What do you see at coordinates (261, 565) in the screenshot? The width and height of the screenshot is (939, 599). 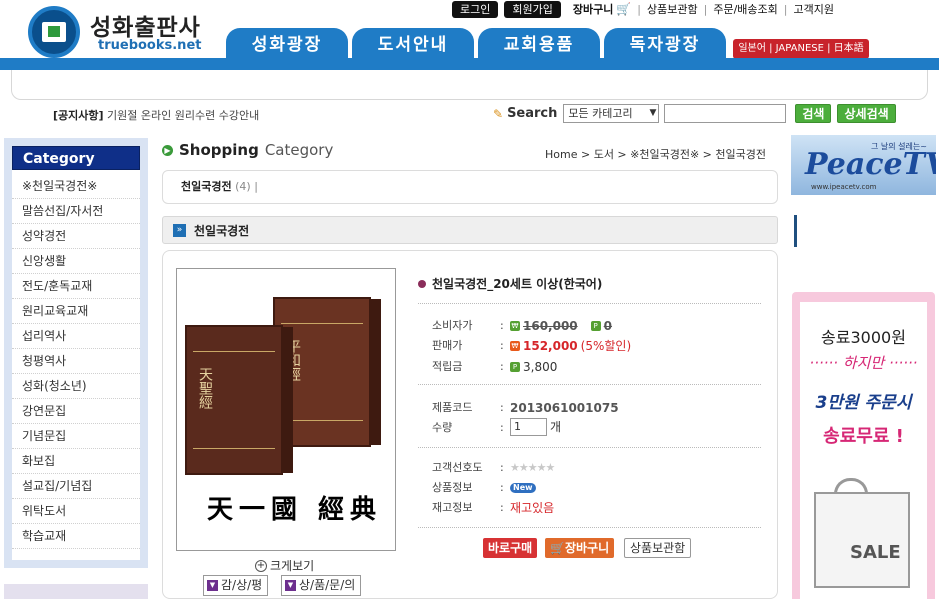 I see `plus-icon: +` at bounding box center [261, 565].